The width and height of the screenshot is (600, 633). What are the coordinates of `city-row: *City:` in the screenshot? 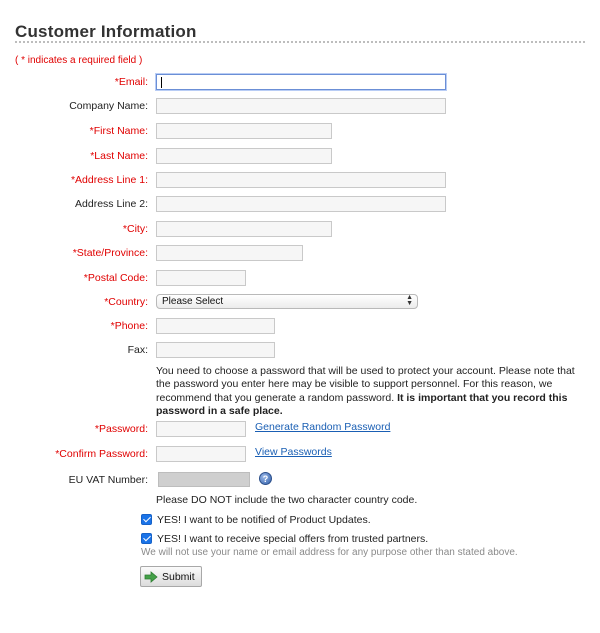 It's located at (300, 230).